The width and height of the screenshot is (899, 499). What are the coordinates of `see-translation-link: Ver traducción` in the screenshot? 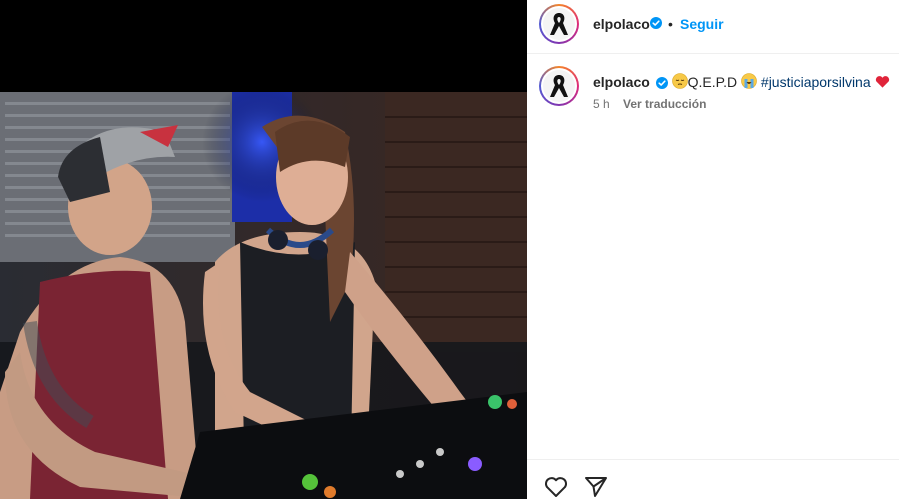 It's located at (664, 104).